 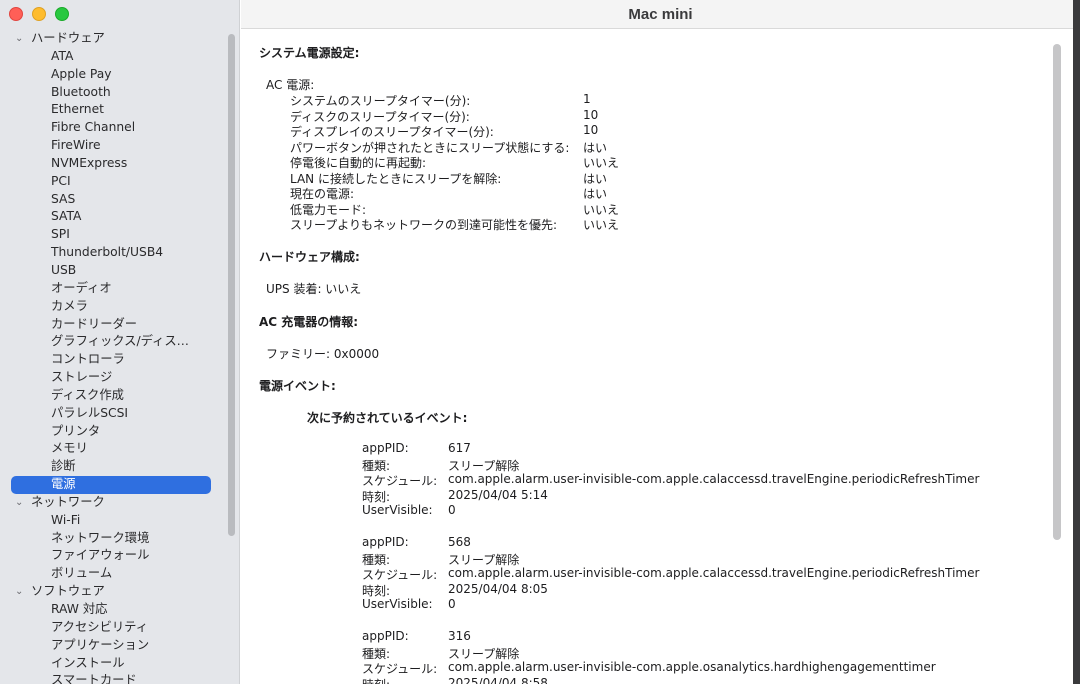 What do you see at coordinates (113, 396) in the screenshot?
I see `sidebar-item: ディスク作成` at bounding box center [113, 396].